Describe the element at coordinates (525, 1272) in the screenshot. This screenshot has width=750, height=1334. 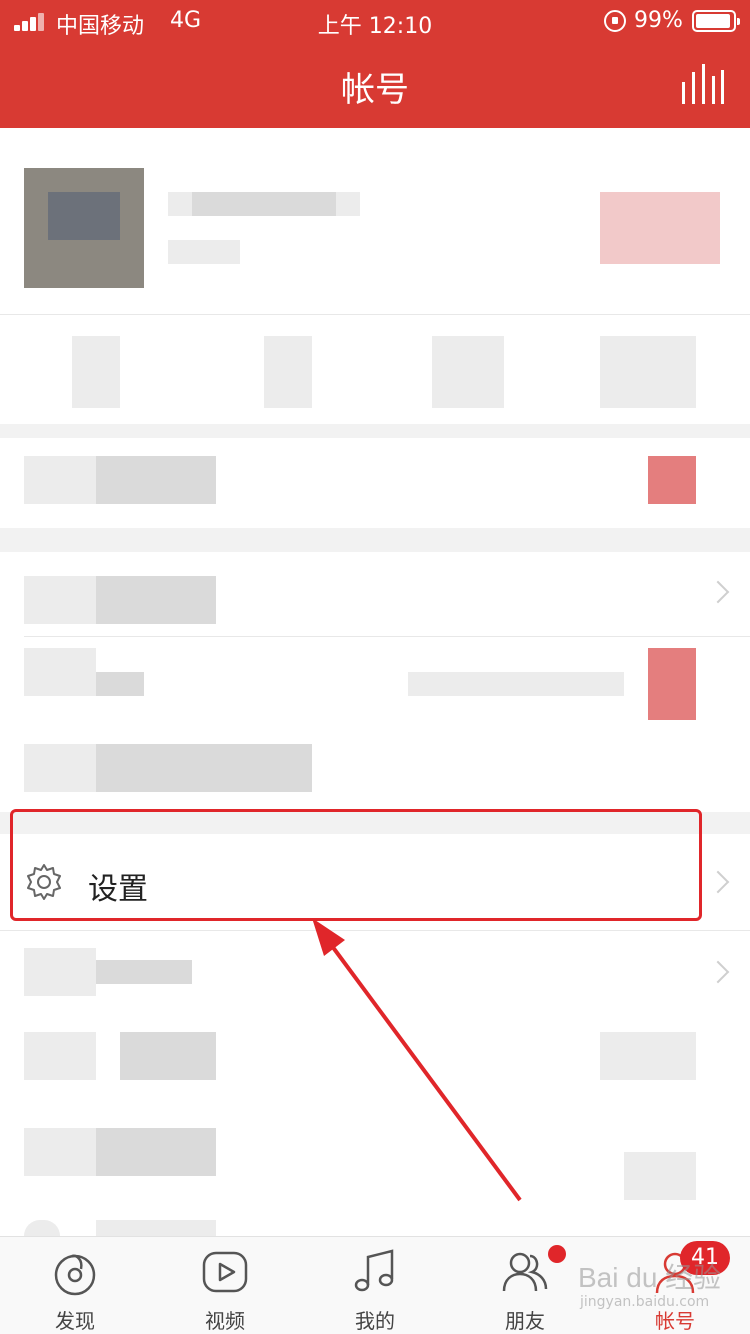
I see `friends-icon` at that location.